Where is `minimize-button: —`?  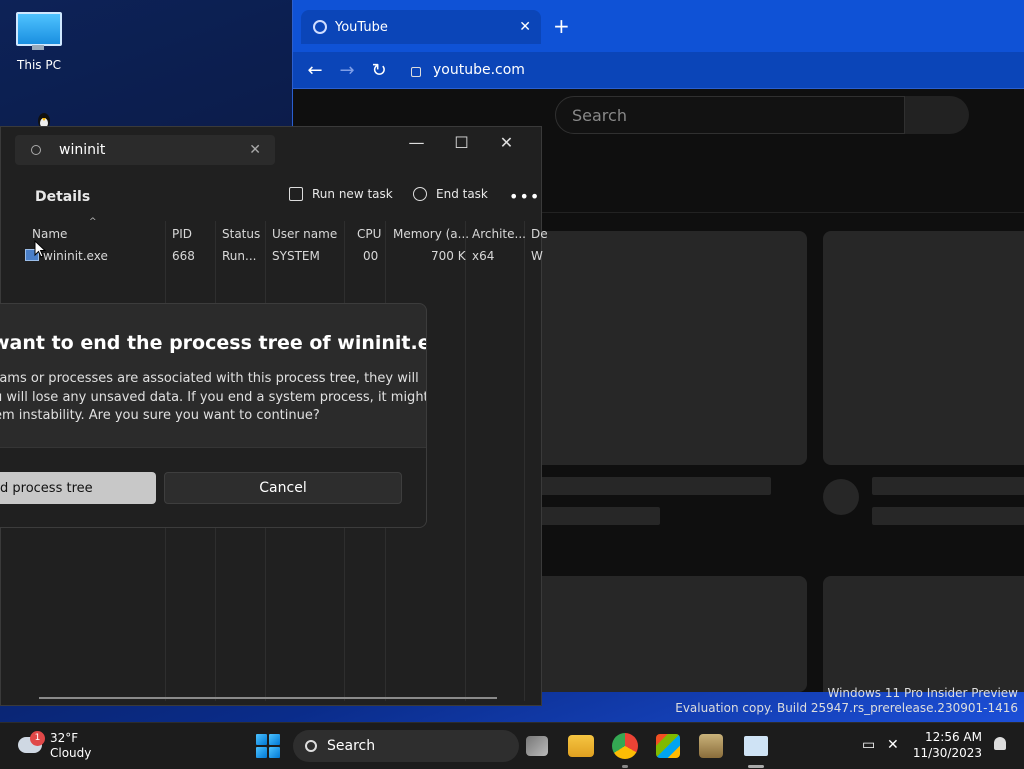 minimize-button: — is located at coordinates (416, 142).